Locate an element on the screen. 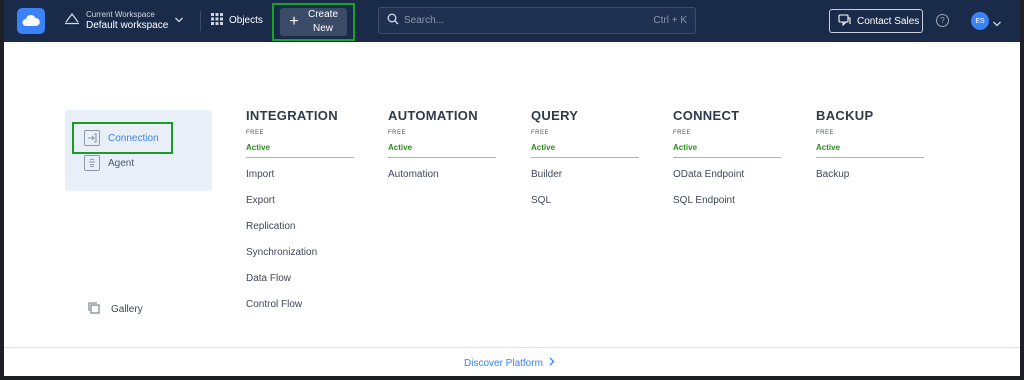  column-title: INTEGRATION is located at coordinates (292, 115).